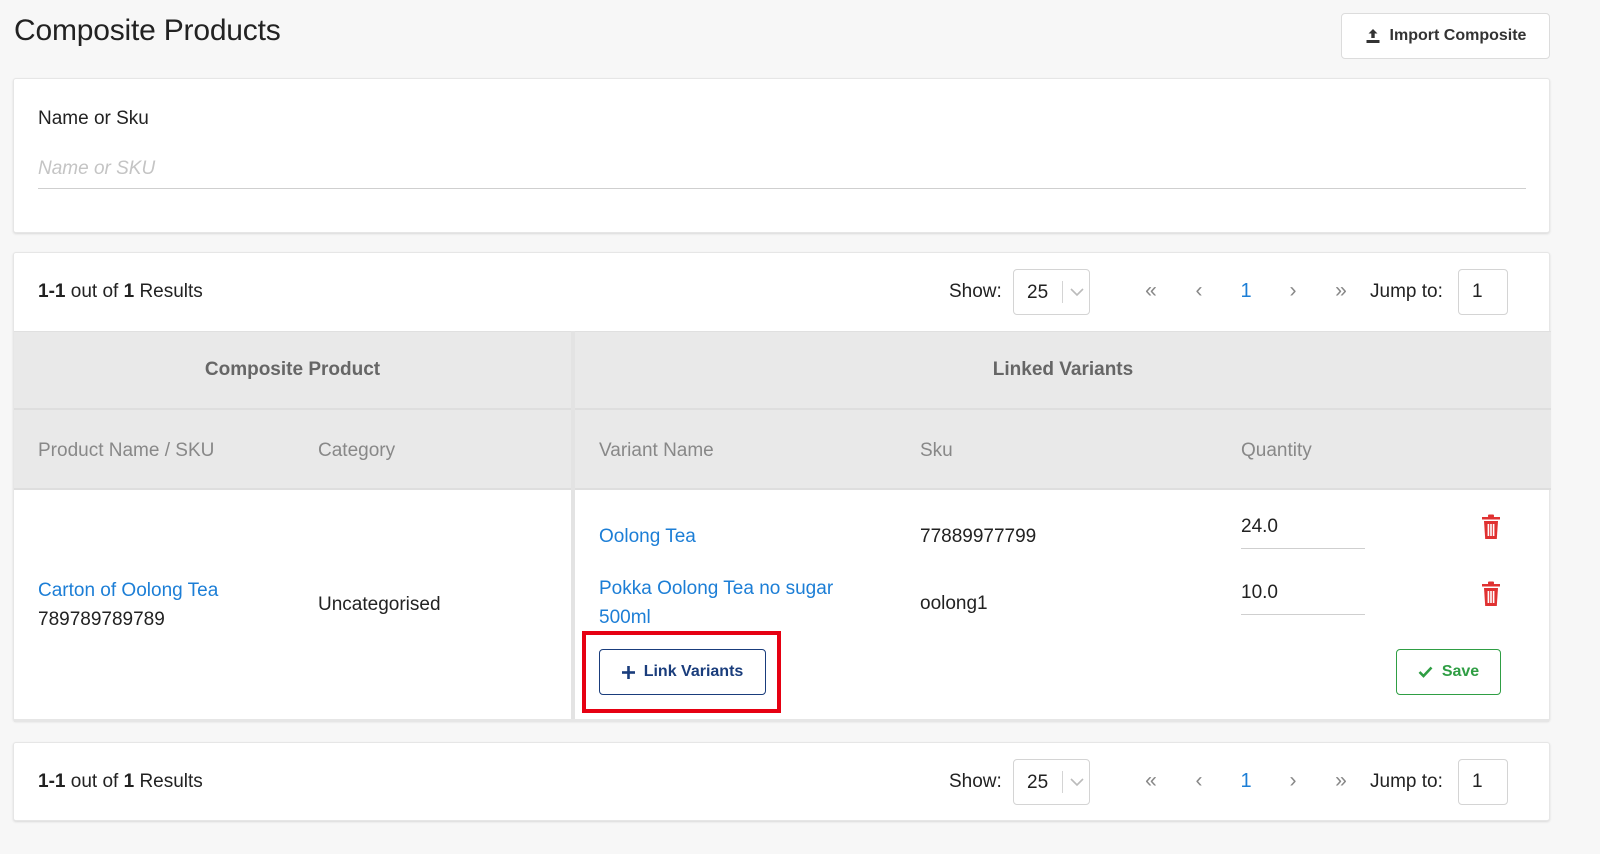  Describe the element at coordinates (693, 671) in the screenshot. I see `link-variants-label: Link Variants` at that location.